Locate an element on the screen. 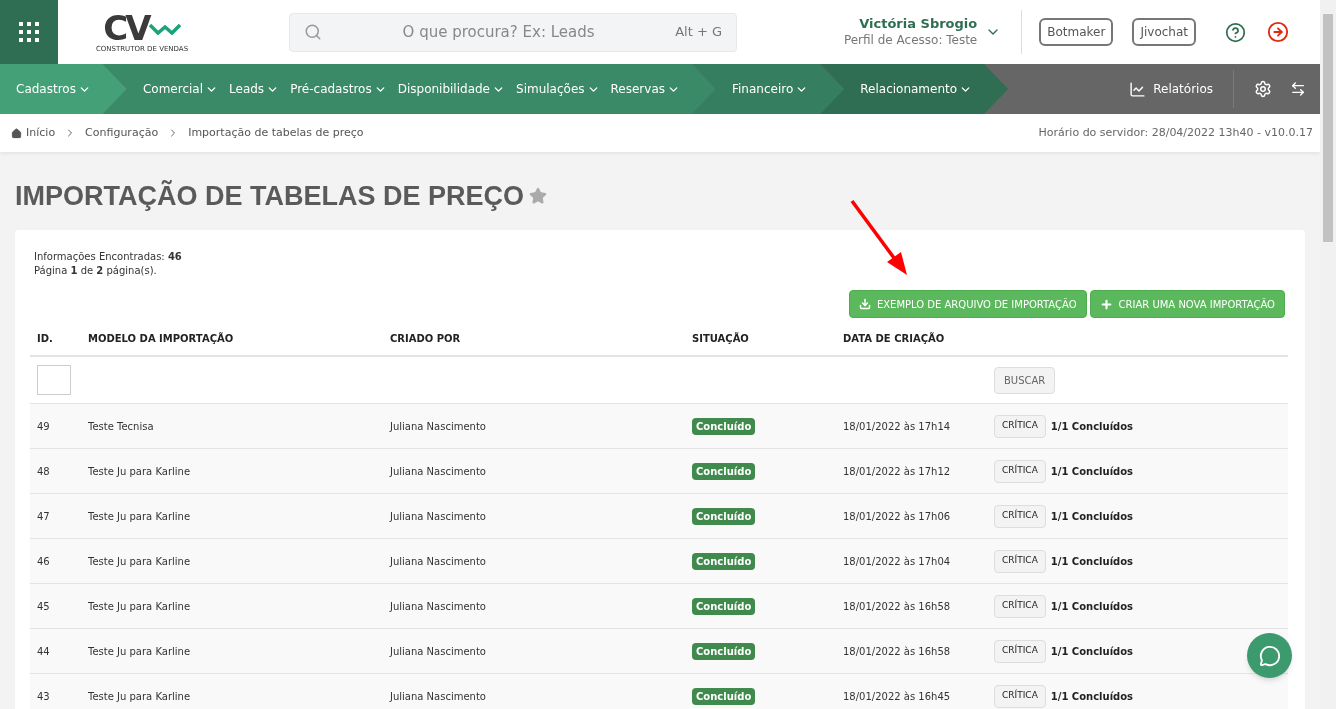  results-info: Informações Encontradas: 46 is located at coordinates (108, 257).